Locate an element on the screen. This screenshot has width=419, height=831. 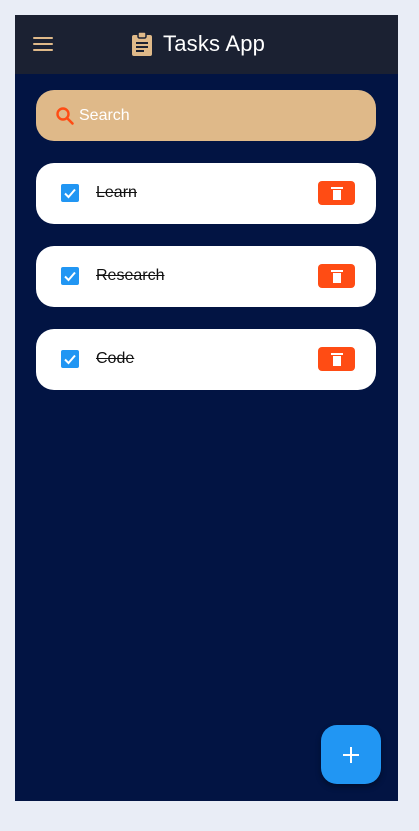
app-bar: Tasks App is located at coordinates (206, 44).